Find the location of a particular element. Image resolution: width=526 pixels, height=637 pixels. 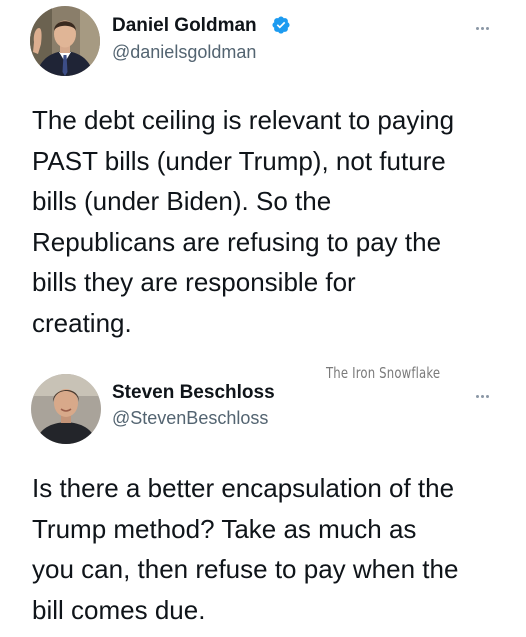

author-handle: @StevenBeschloss is located at coordinates (190, 418).